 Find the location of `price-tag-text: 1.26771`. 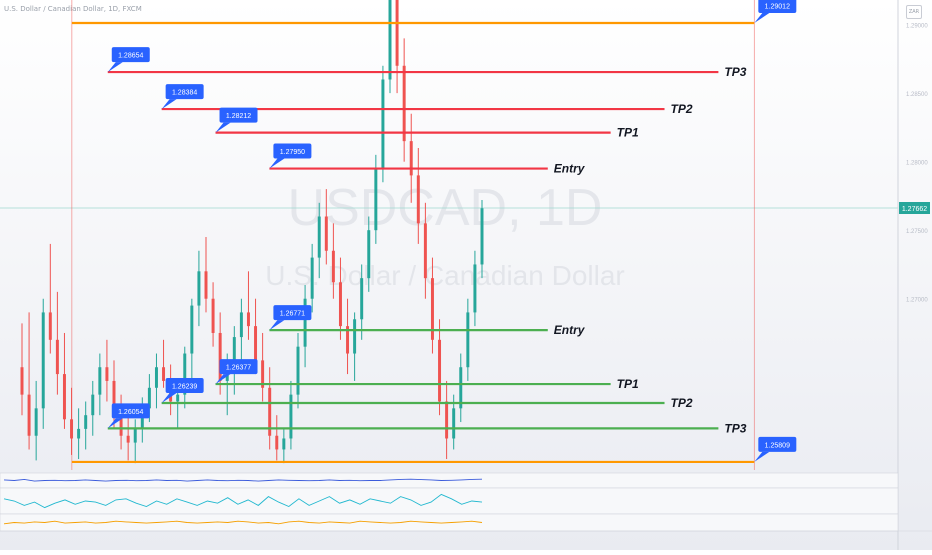

price-tag-text: 1.26771 is located at coordinates (292, 314).